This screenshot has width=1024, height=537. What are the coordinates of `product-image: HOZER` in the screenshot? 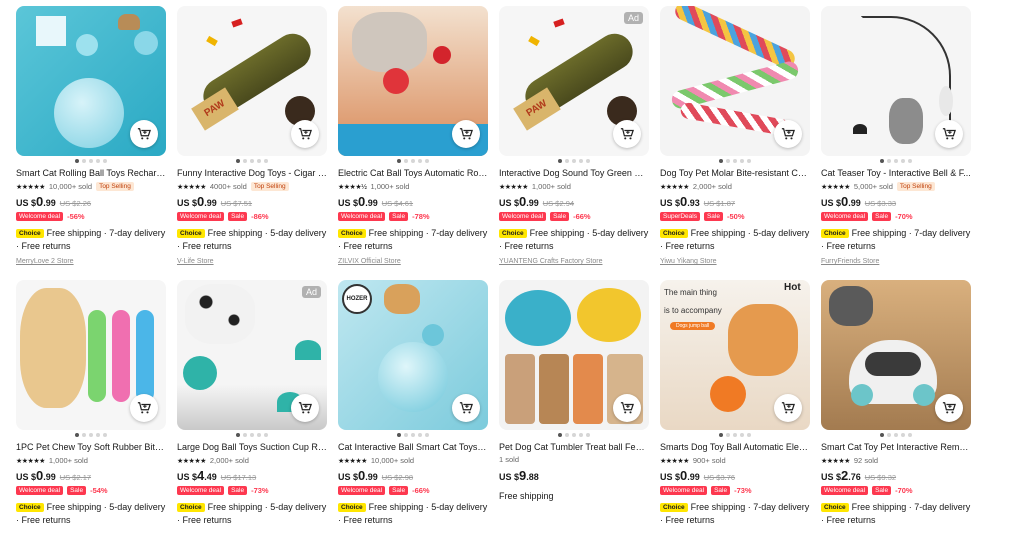 It's located at (413, 355).